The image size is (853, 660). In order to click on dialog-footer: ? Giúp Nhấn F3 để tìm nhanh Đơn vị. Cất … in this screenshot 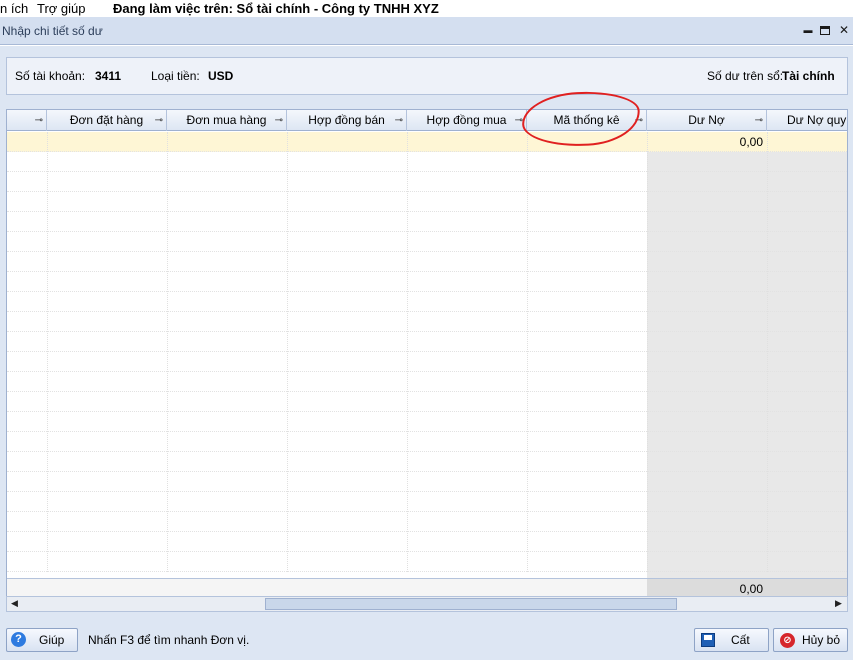, I will do `click(426, 644)`.